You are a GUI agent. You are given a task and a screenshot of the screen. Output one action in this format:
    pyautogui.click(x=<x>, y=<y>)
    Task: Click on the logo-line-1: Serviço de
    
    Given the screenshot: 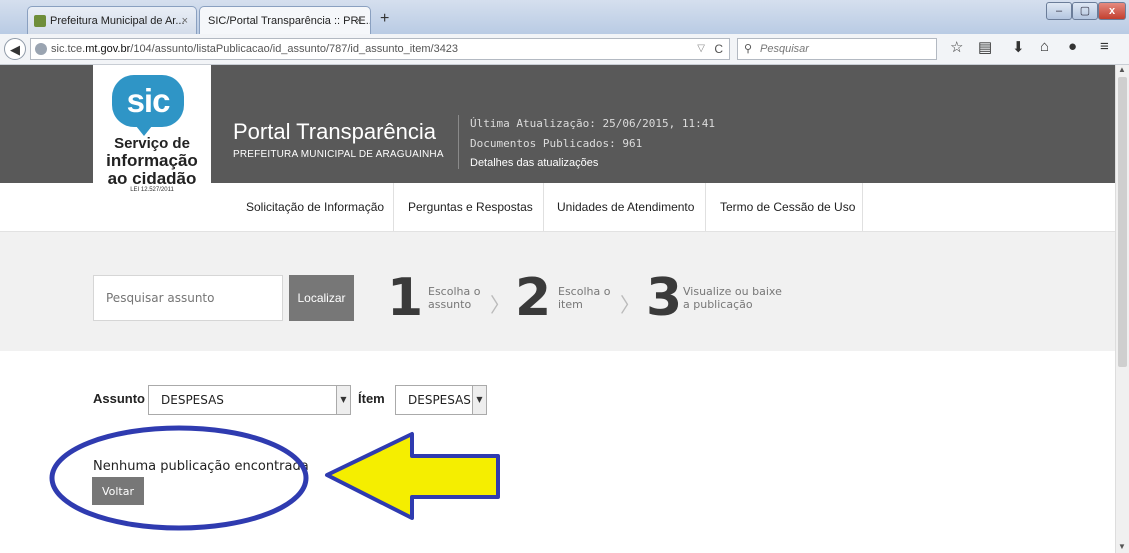 What is the action you would take?
    pyautogui.click(x=152, y=143)
    